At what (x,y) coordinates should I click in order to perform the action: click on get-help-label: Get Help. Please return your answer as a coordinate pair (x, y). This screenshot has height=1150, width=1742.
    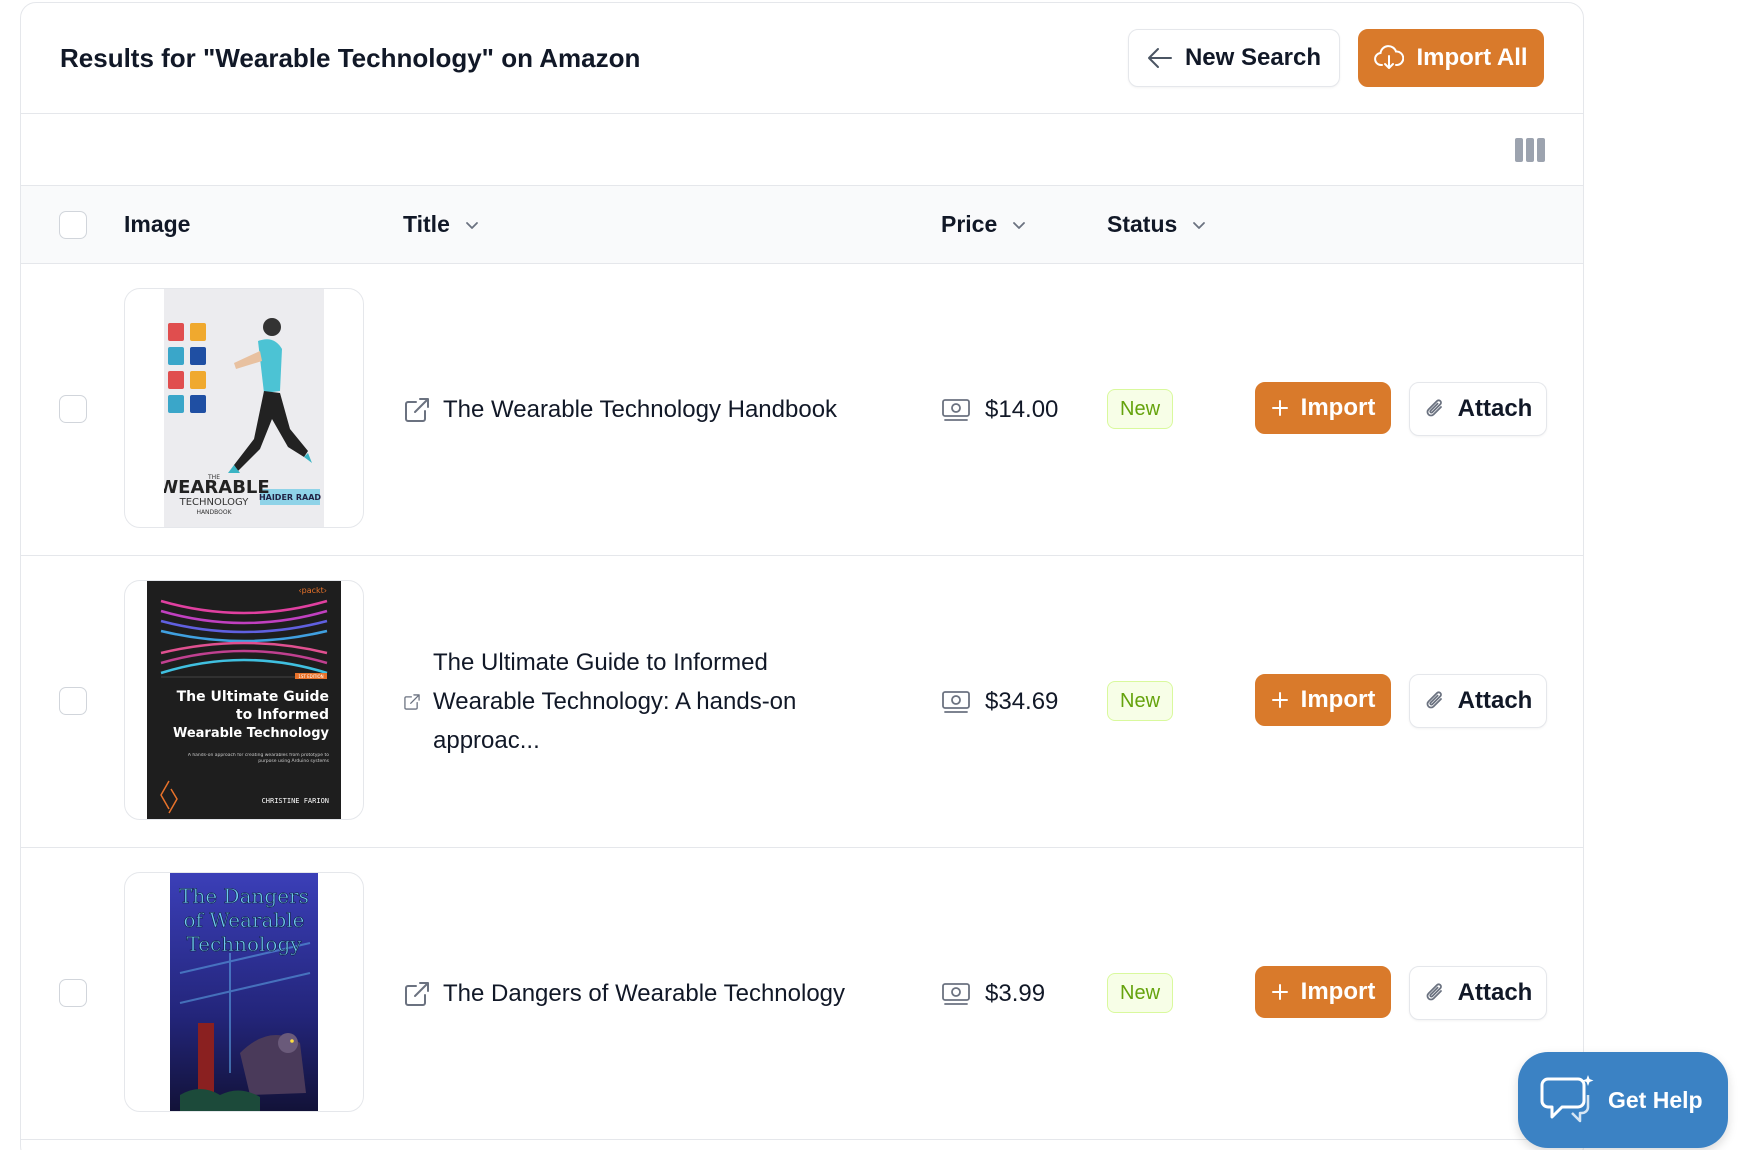
    Looking at the image, I should click on (1655, 1099).